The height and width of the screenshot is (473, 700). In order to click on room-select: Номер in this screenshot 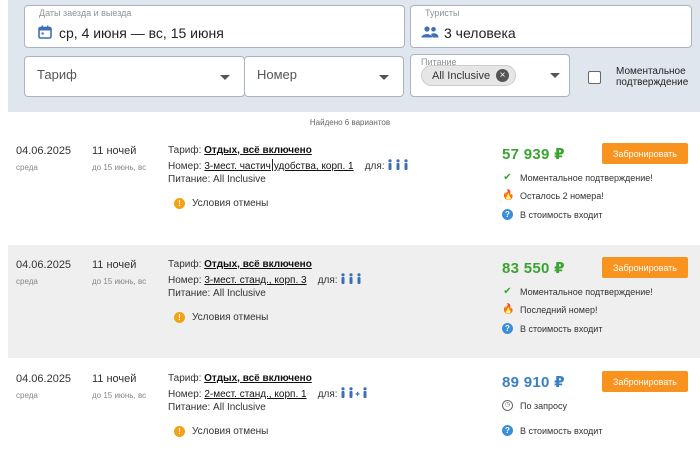, I will do `click(324, 76)`.